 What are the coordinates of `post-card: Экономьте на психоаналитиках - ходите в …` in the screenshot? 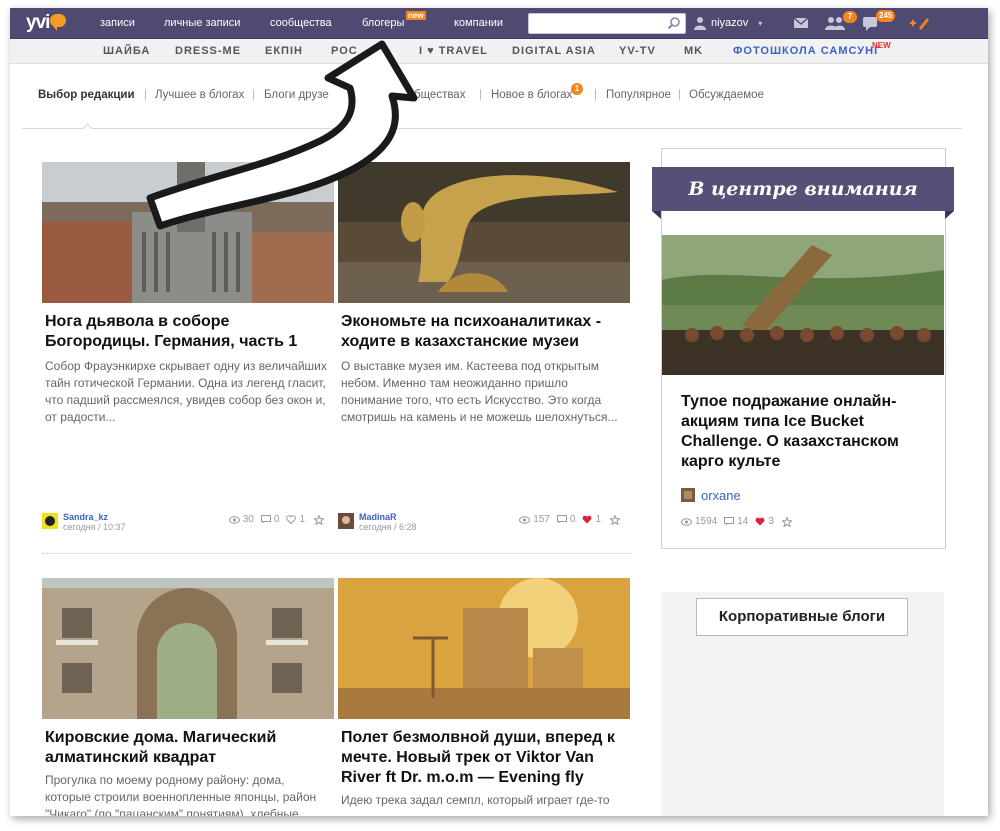 It's located at (484, 348).